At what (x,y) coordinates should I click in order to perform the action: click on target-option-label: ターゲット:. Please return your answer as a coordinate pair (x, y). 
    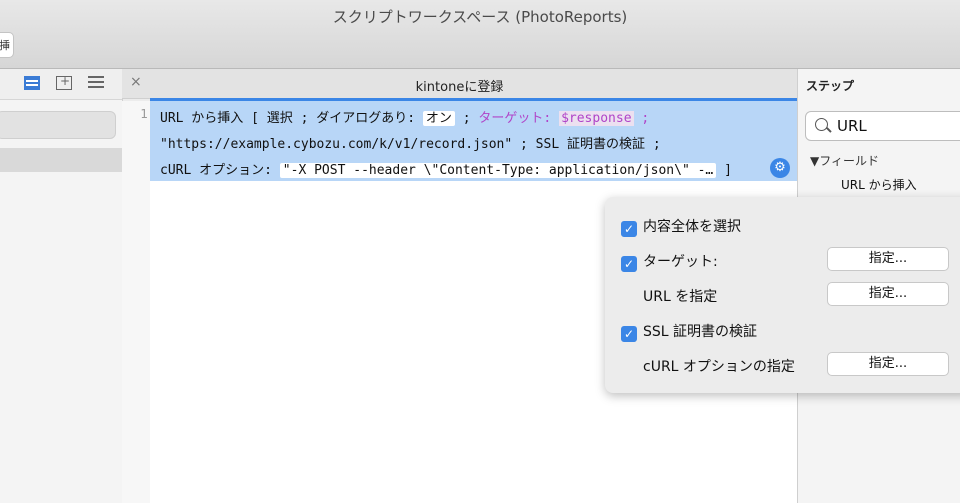
    Looking at the image, I should click on (680, 262).